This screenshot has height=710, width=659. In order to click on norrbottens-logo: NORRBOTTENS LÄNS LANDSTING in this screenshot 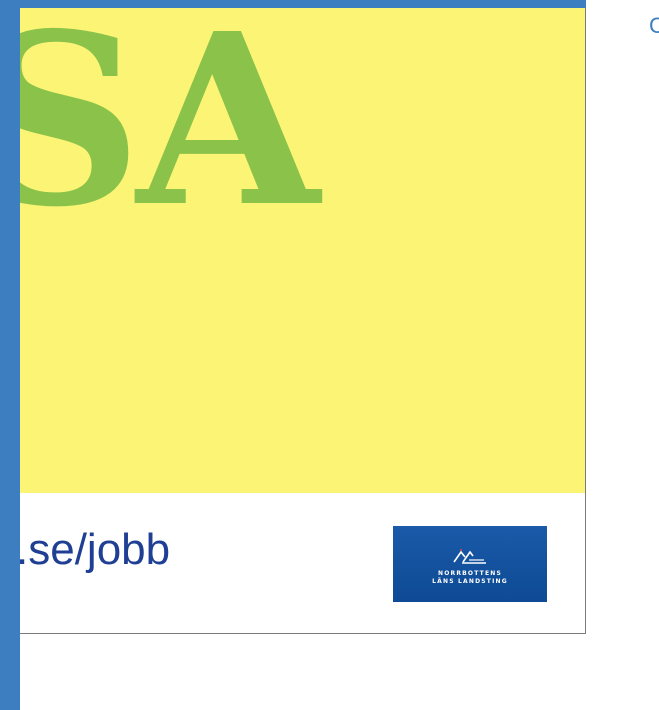, I will do `click(470, 564)`.